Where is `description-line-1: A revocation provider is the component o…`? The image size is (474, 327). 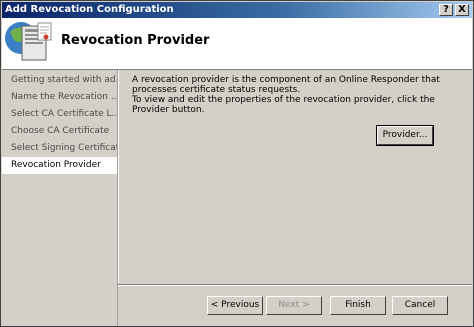
description-line-1: A revocation provider is the component o… is located at coordinates (286, 85).